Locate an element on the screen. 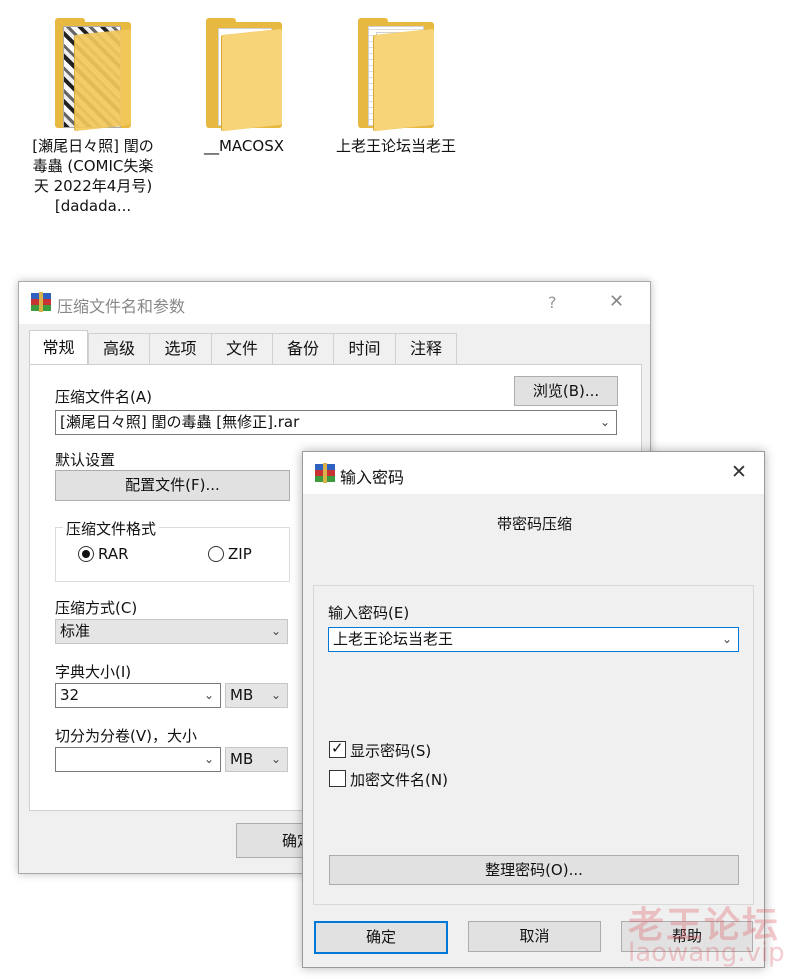 This screenshot has width=800, height=979. tab-files: 文件 is located at coordinates (242, 348).